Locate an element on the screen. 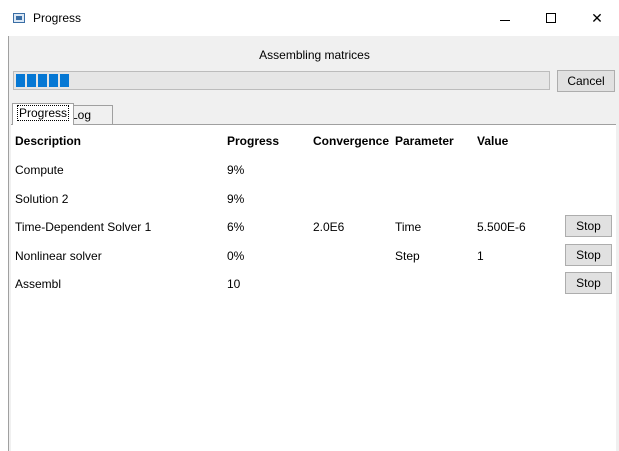 This screenshot has width=619, height=451. title-bar: Progress ✕ is located at coordinates (309, 18).